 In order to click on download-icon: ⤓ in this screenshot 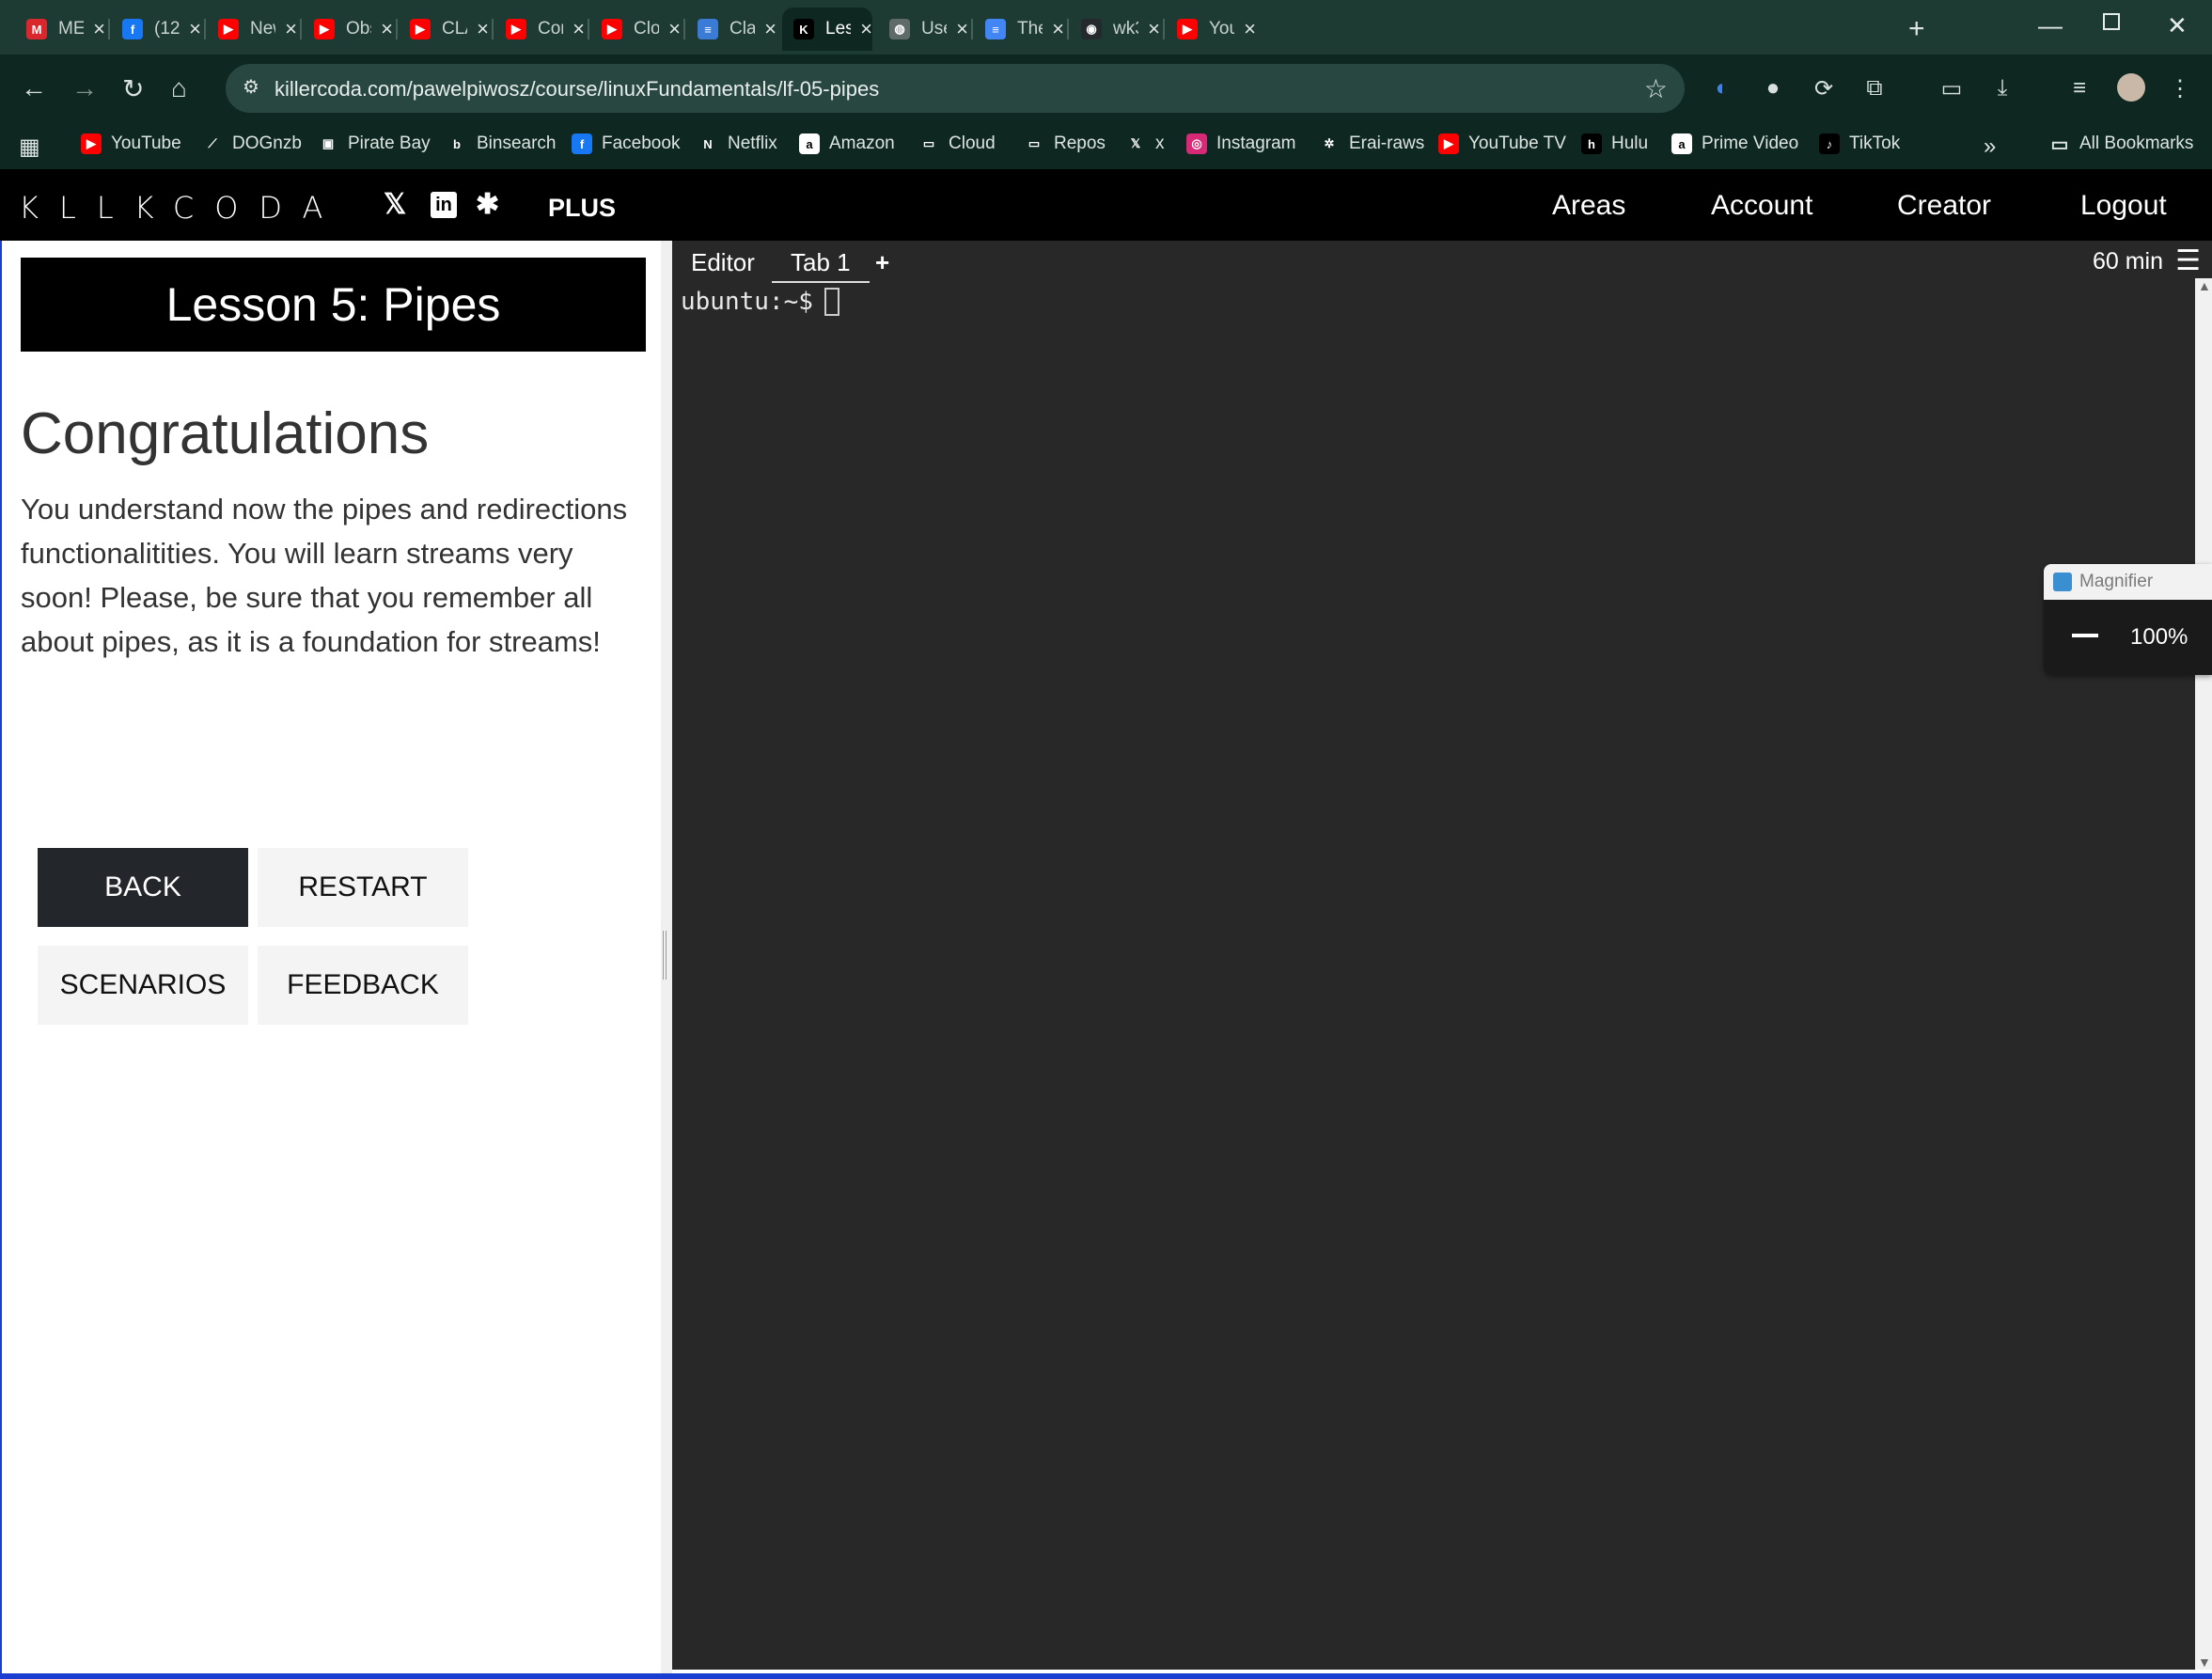, I will do `click(2002, 88)`.